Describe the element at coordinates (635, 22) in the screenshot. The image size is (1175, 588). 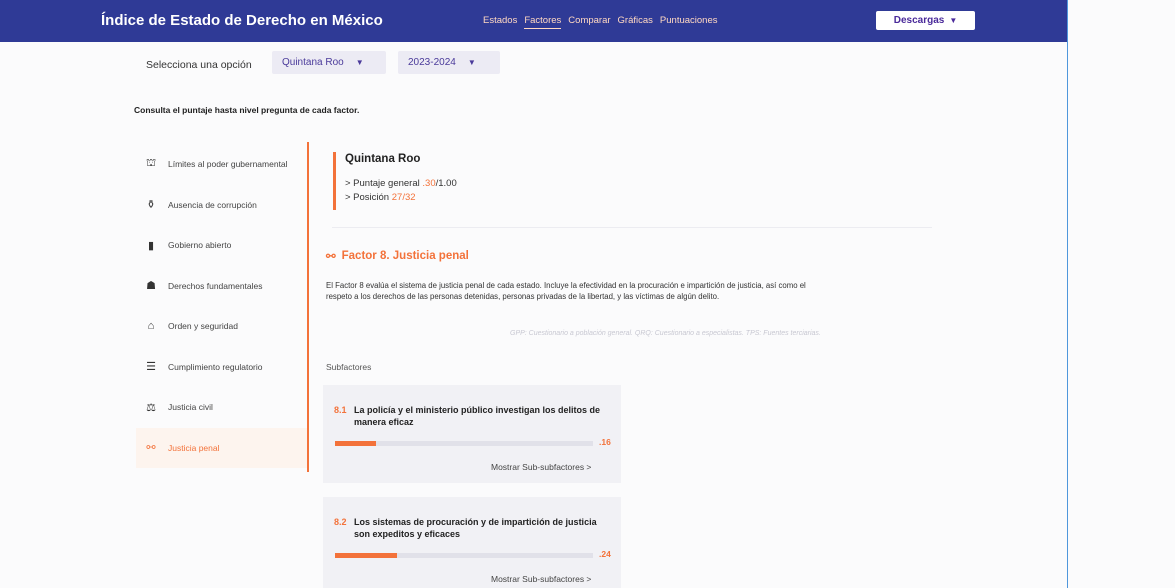
I see `nav-graficas: Gráficas` at that location.